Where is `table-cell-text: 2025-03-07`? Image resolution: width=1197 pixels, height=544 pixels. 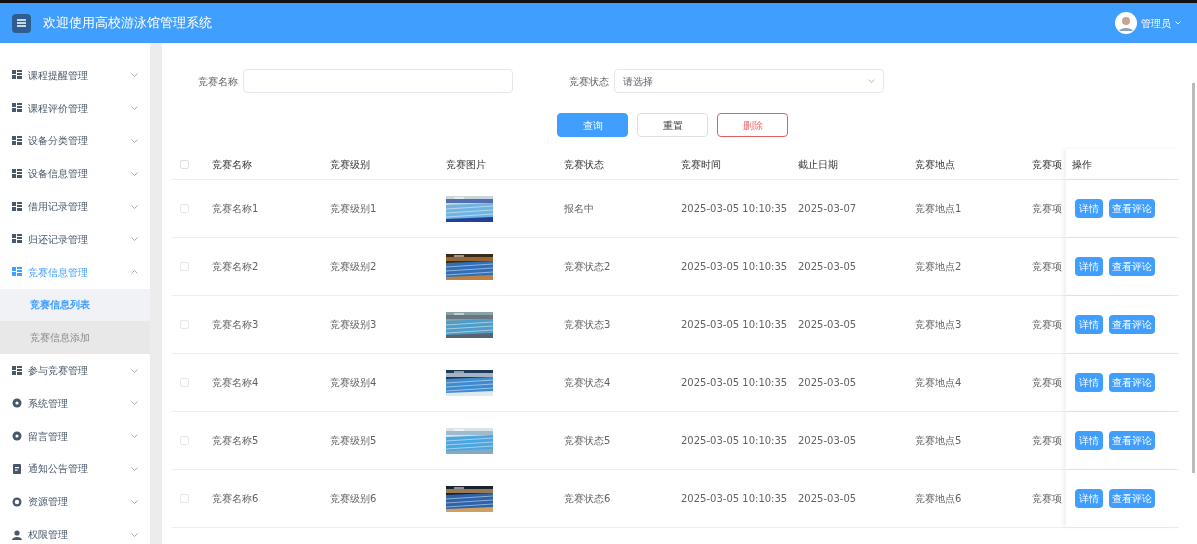 table-cell-text: 2025-03-07 is located at coordinates (828, 209).